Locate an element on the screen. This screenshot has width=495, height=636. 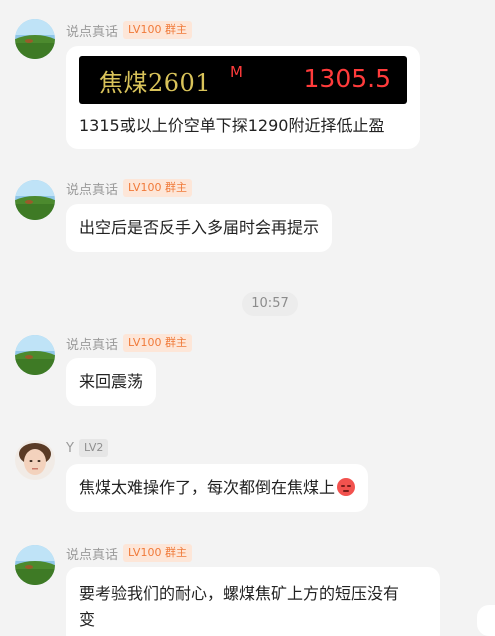
ticker-image: 焦煤2601 M 1305.5 is located at coordinates (243, 80).